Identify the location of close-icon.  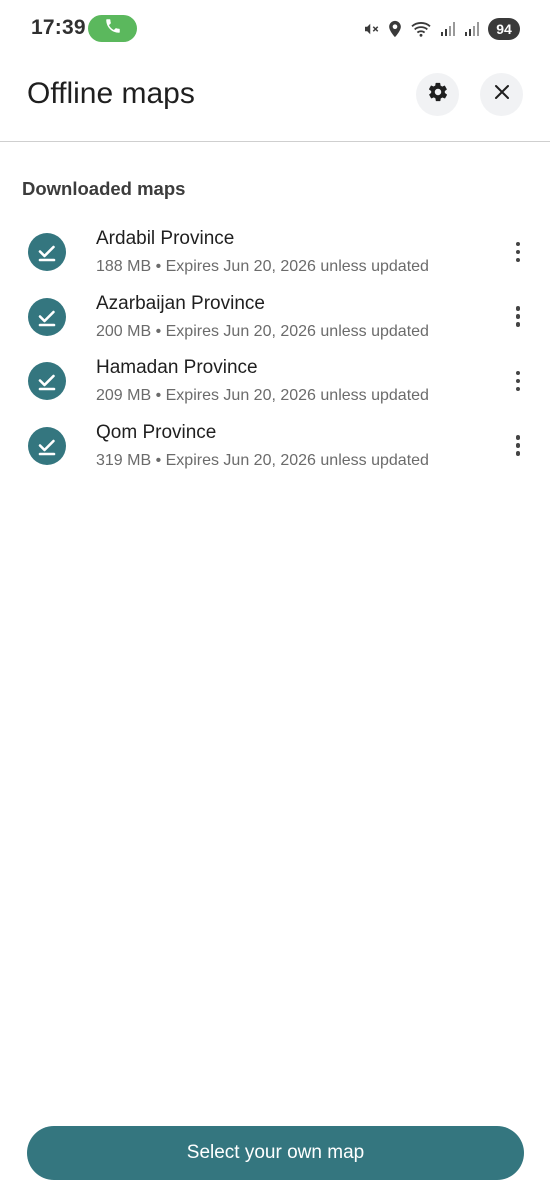
(502, 94).